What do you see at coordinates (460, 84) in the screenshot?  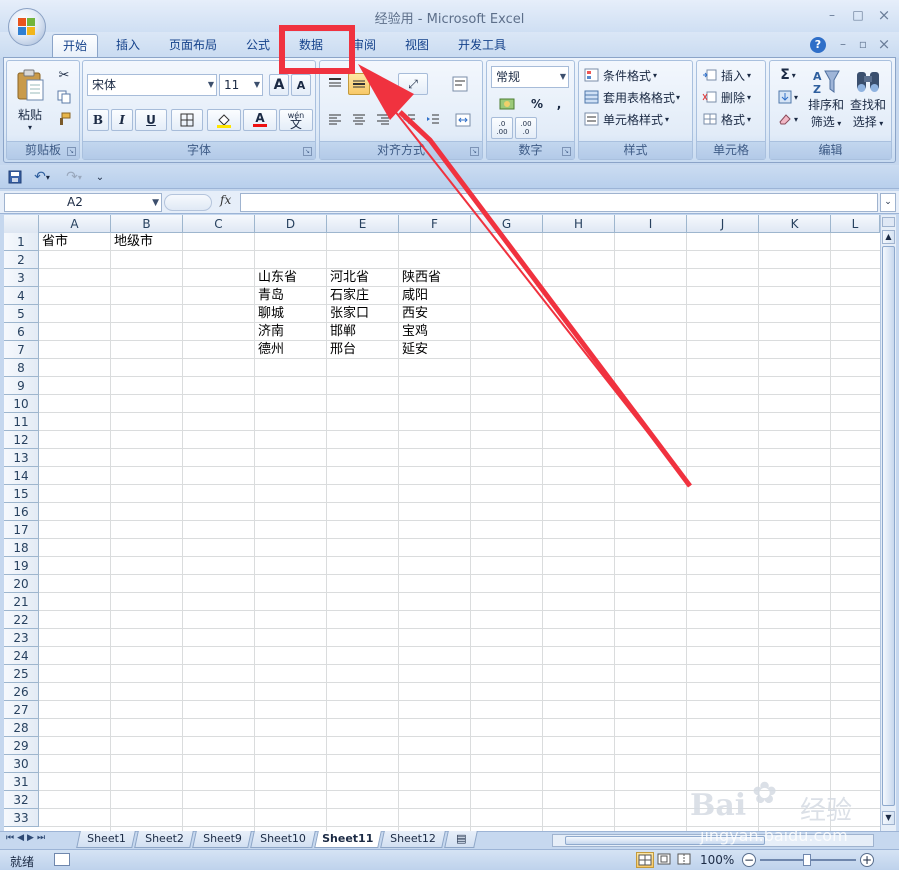 I see `wrap-text-button` at bounding box center [460, 84].